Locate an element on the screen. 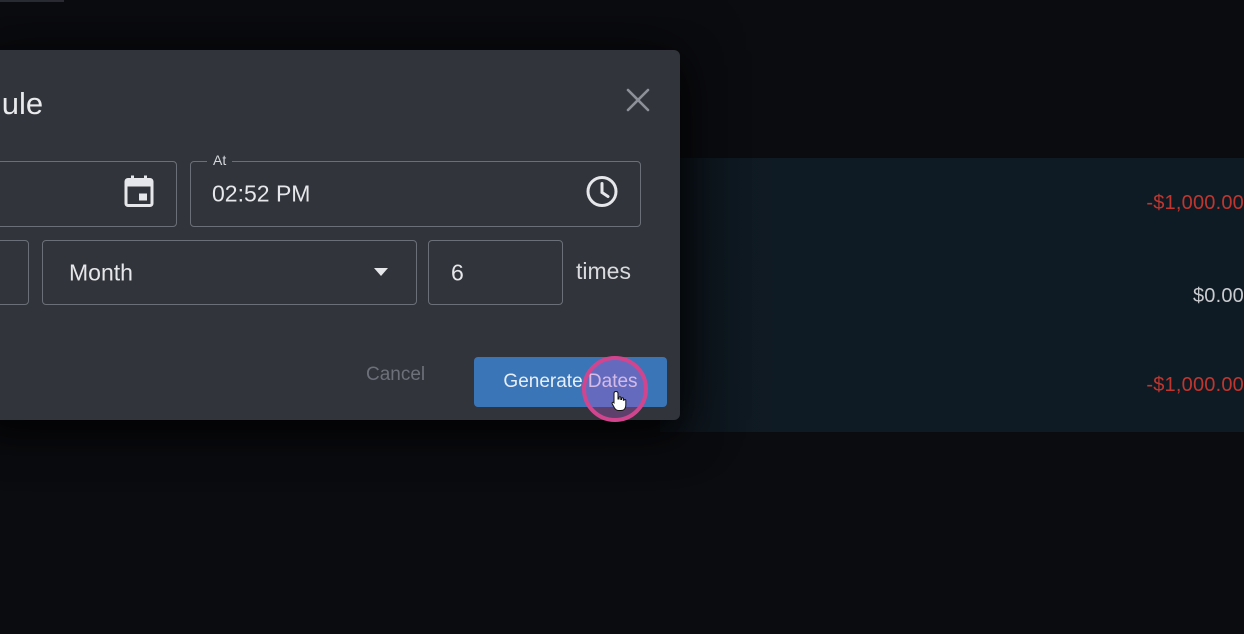  close-button is located at coordinates (638, 100).